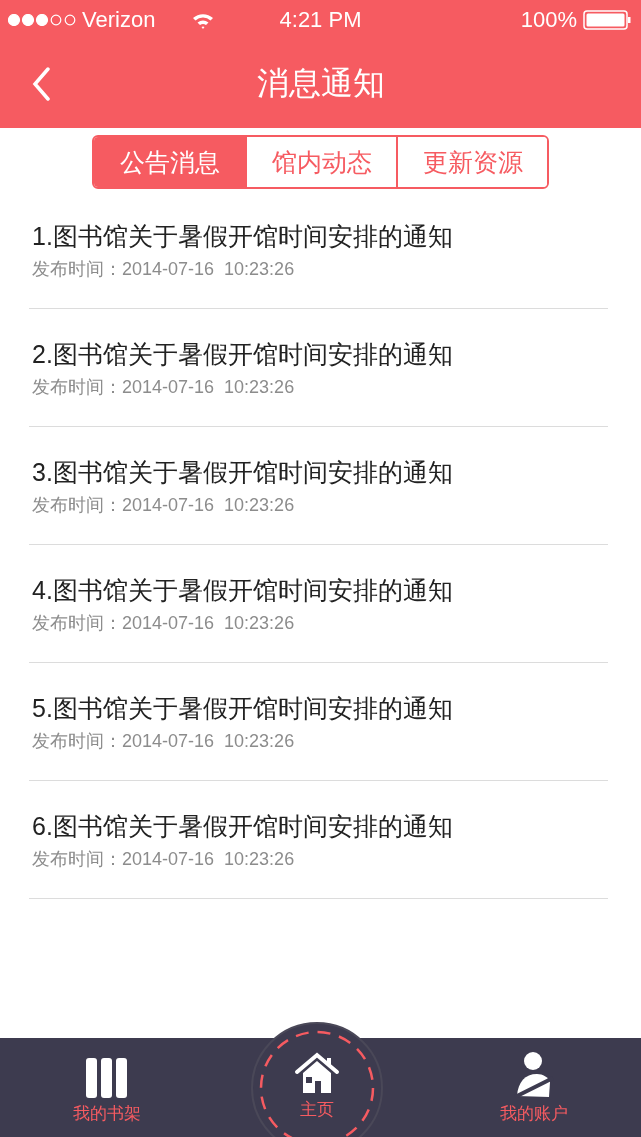 This screenshot has width=641, height=1137. Describe the element at coordinates (320, 354) in the screenshot. I see `notice-title: 2.图书馆关于暑假开馆时间安排的通知` at that location.